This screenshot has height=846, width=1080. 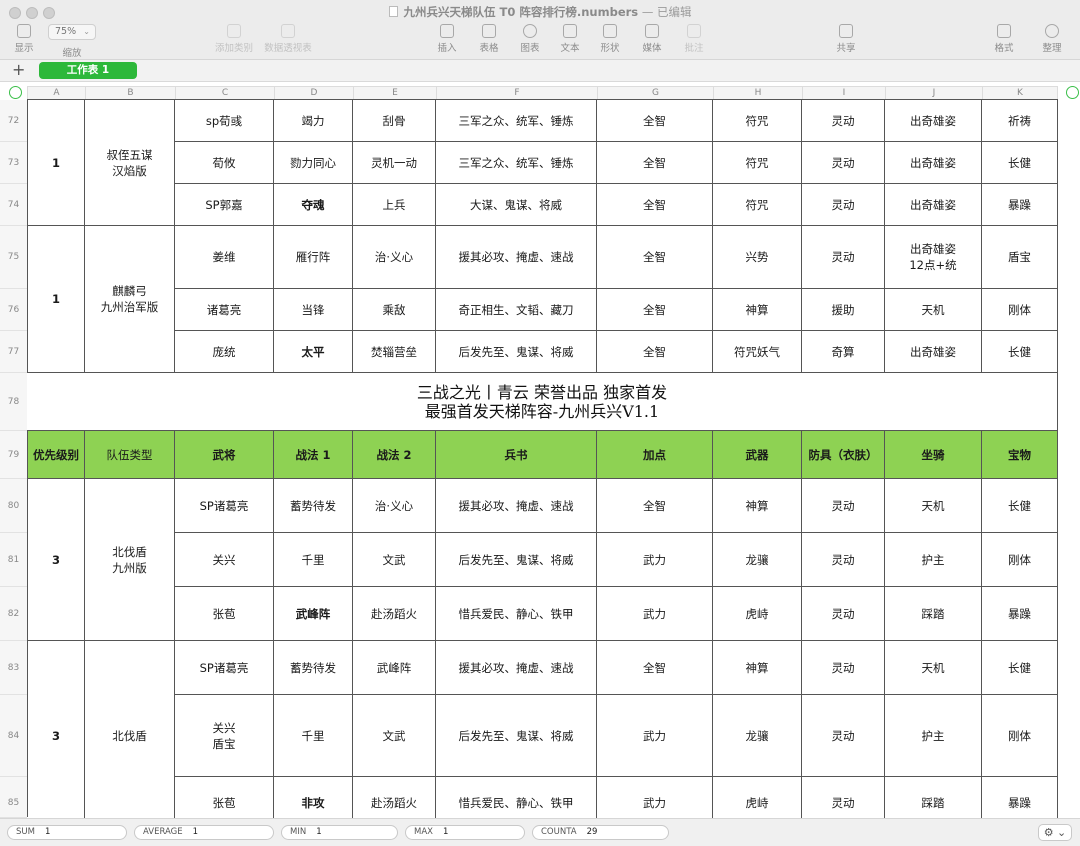 What do you see at coordinates (15, 92) in the screenshot?
I see `table-select-handle` at bounding box center [15, 92].